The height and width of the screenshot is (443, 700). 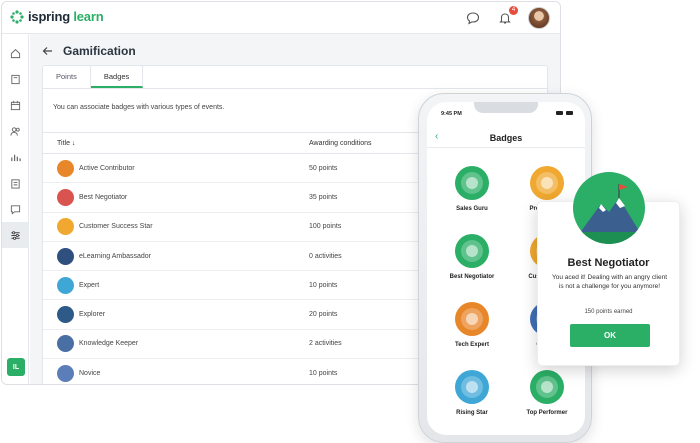 What do you see at coordinates (539, 18) in the screenshot?
I see `user-avatar` at bounding box center [539, 18].